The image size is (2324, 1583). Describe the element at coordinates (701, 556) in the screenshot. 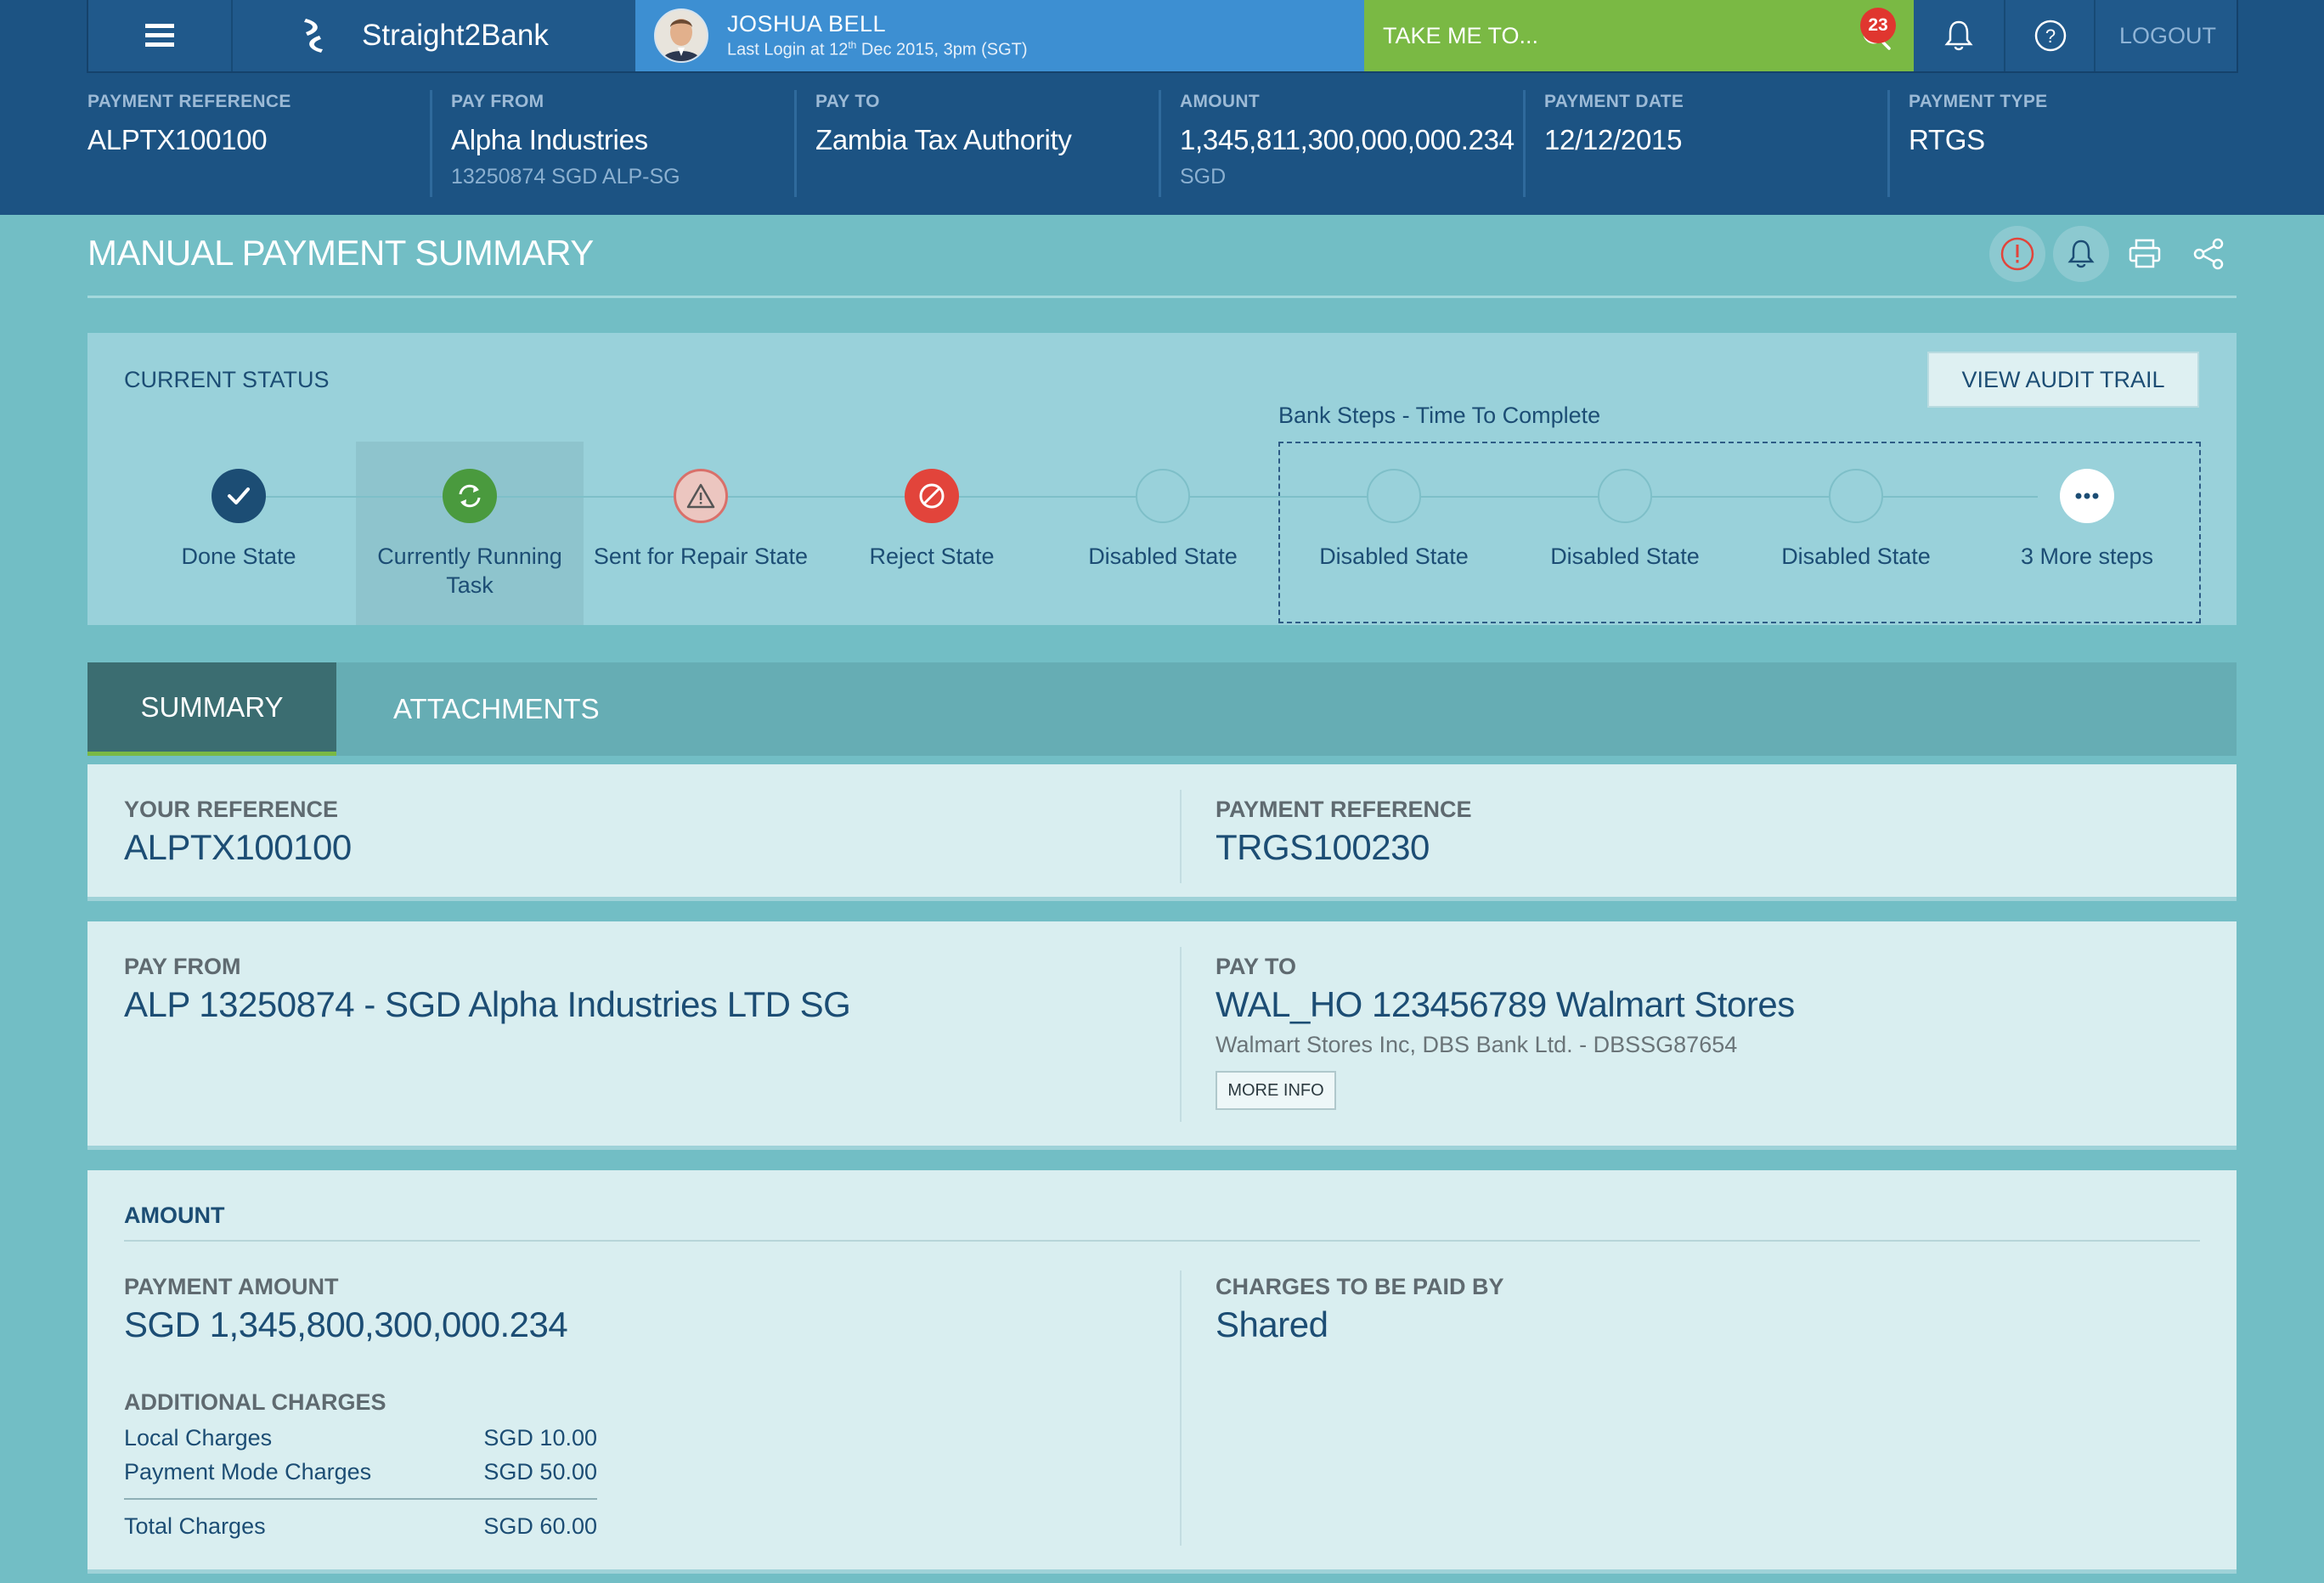

I see `step-label: Sent for Repair State` at that location.